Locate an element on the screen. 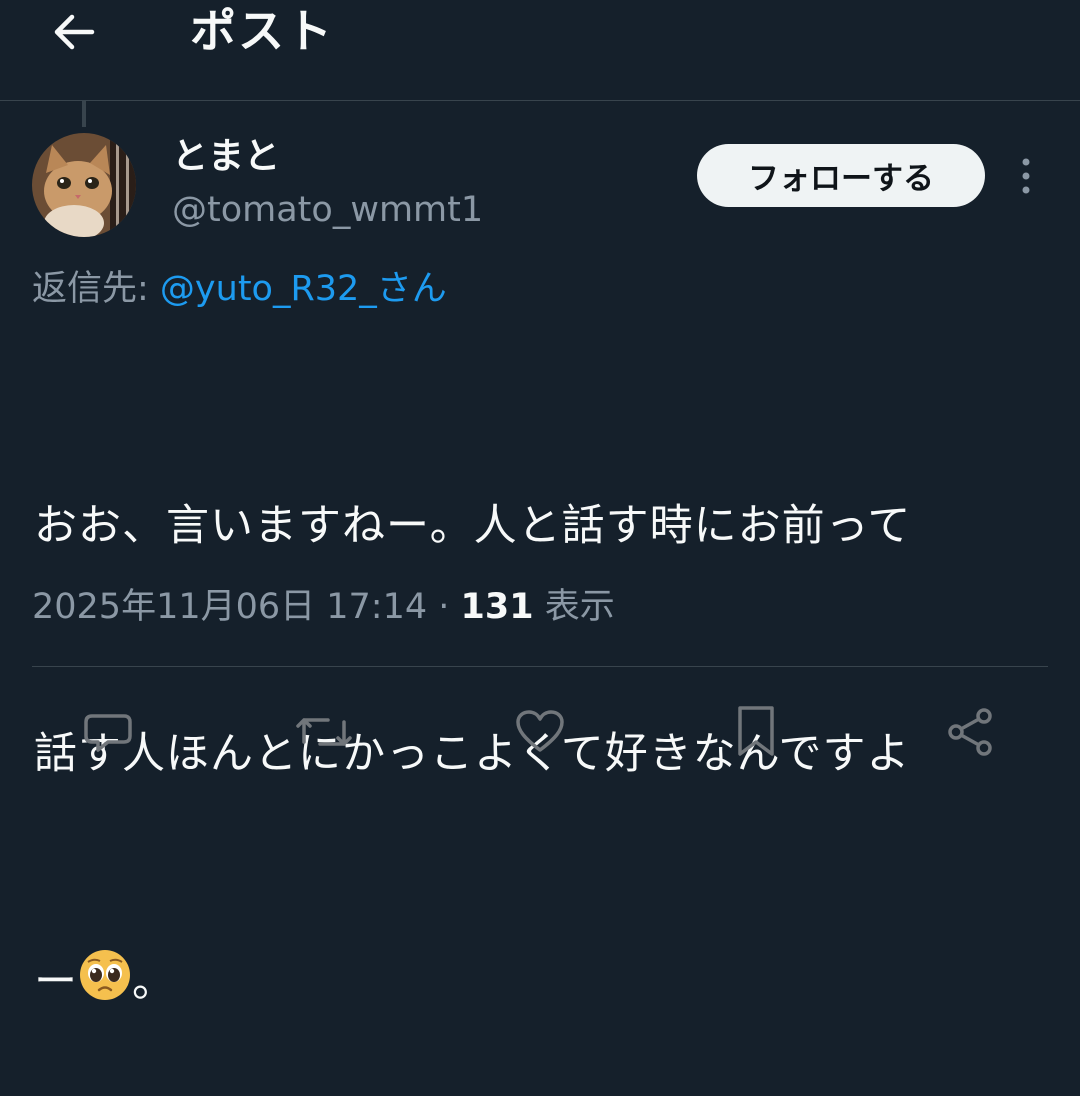 The height and width of the screenshot is (1096, 1080). mention-link: @yuto_R32_さん is located at coordinates (303, 289).